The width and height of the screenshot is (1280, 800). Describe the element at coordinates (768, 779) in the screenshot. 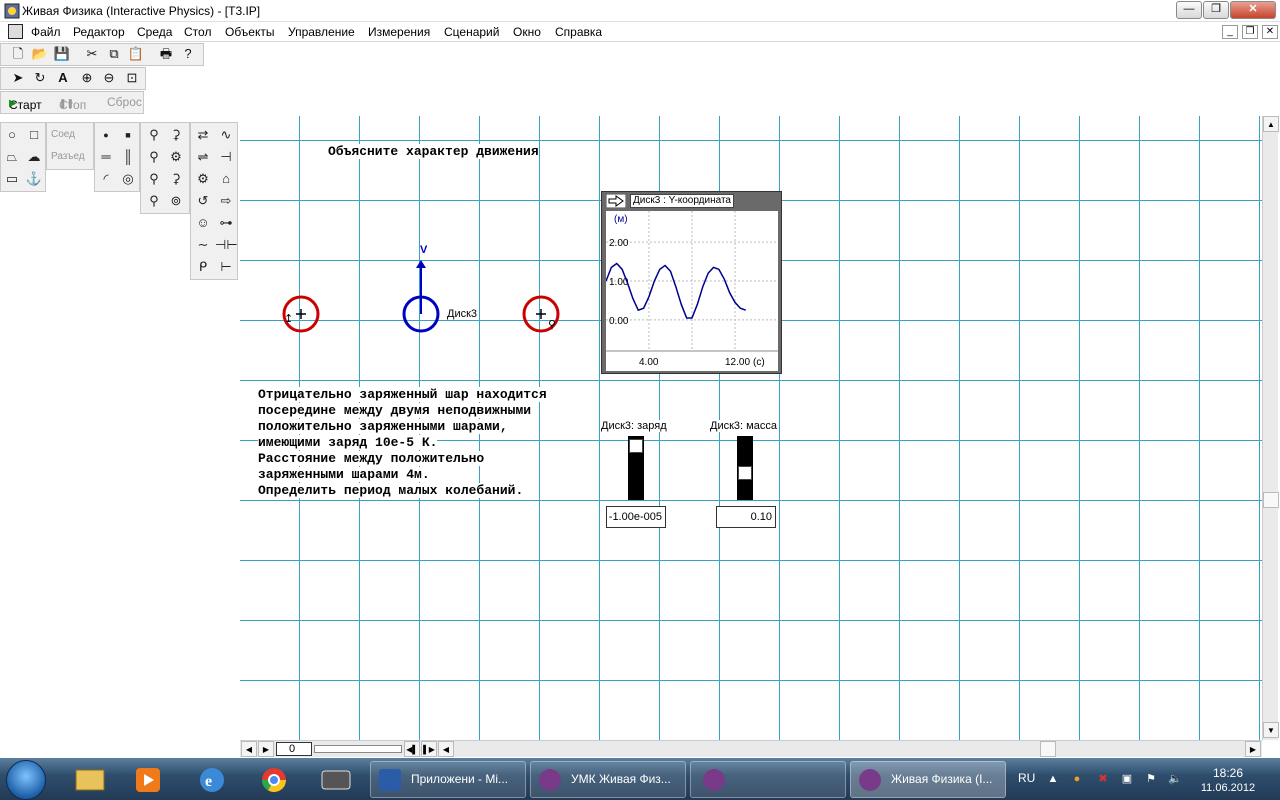

I see `task-physics-thumbnail` at that location.